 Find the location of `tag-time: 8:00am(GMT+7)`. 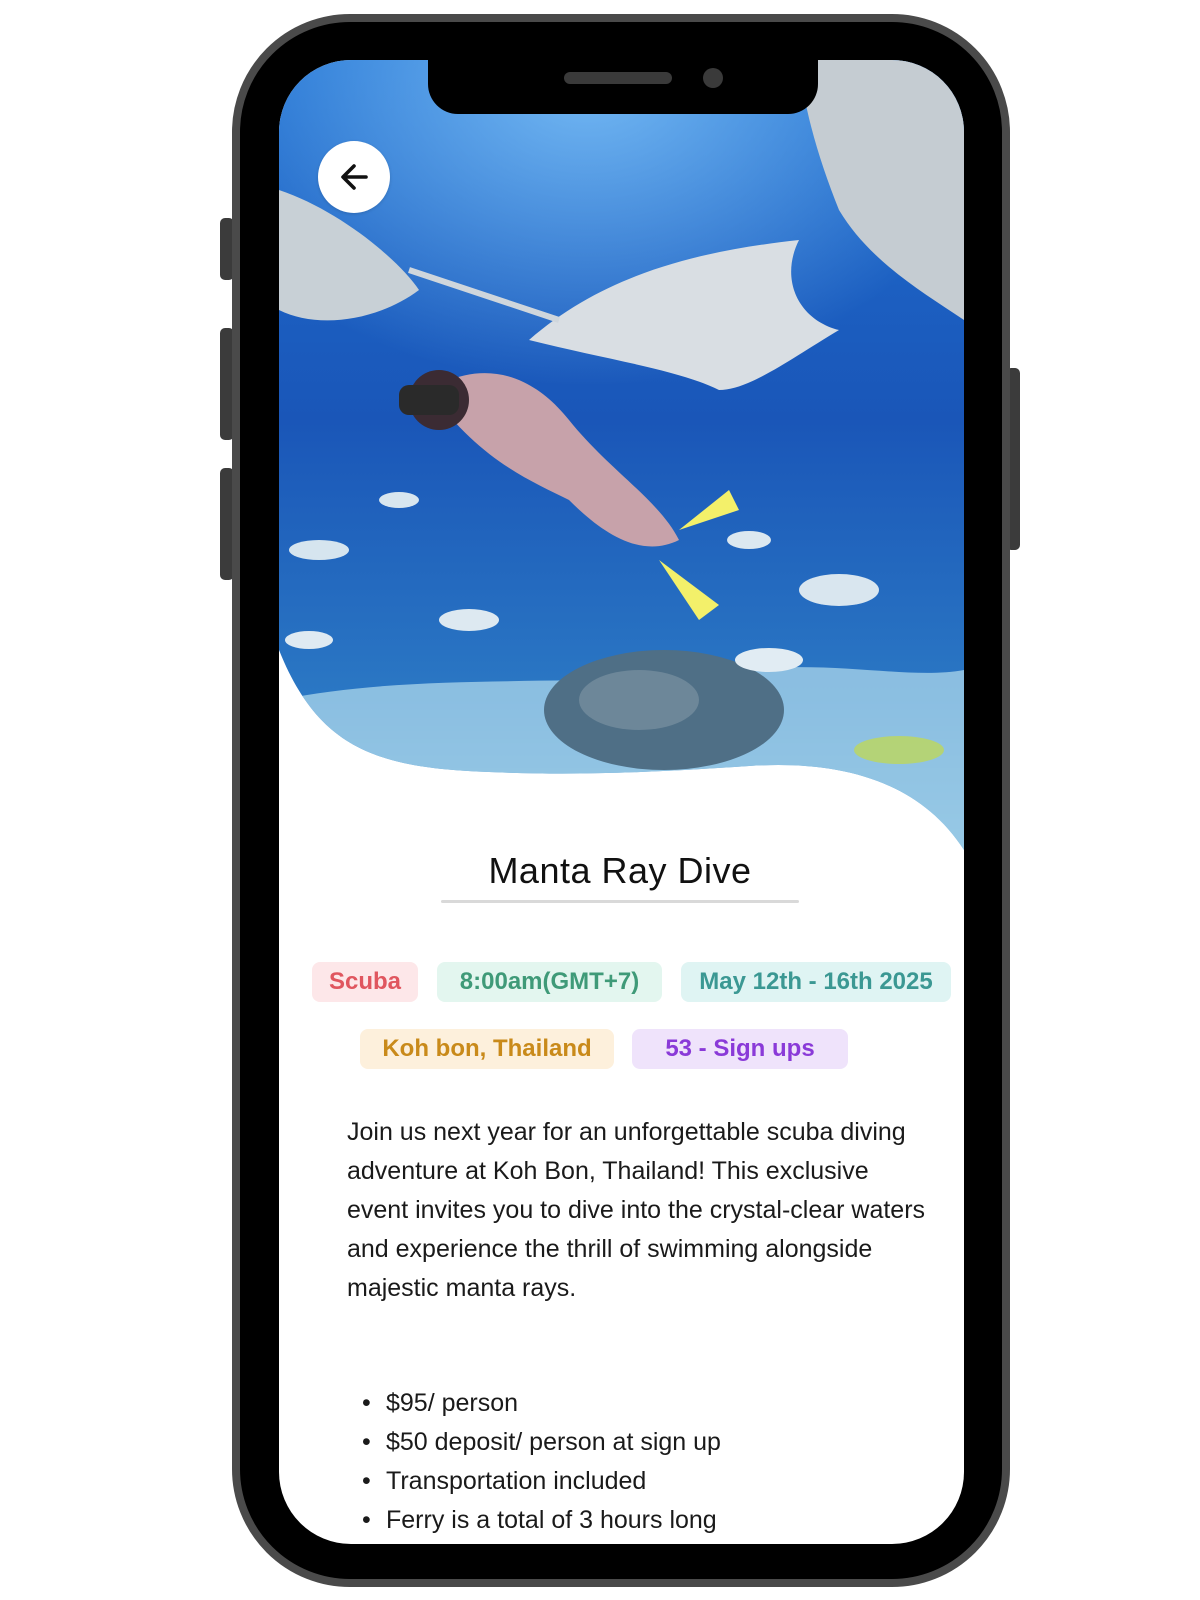

tag-time: 8:00am(GMT+7) is located at coordinates (549, 982).